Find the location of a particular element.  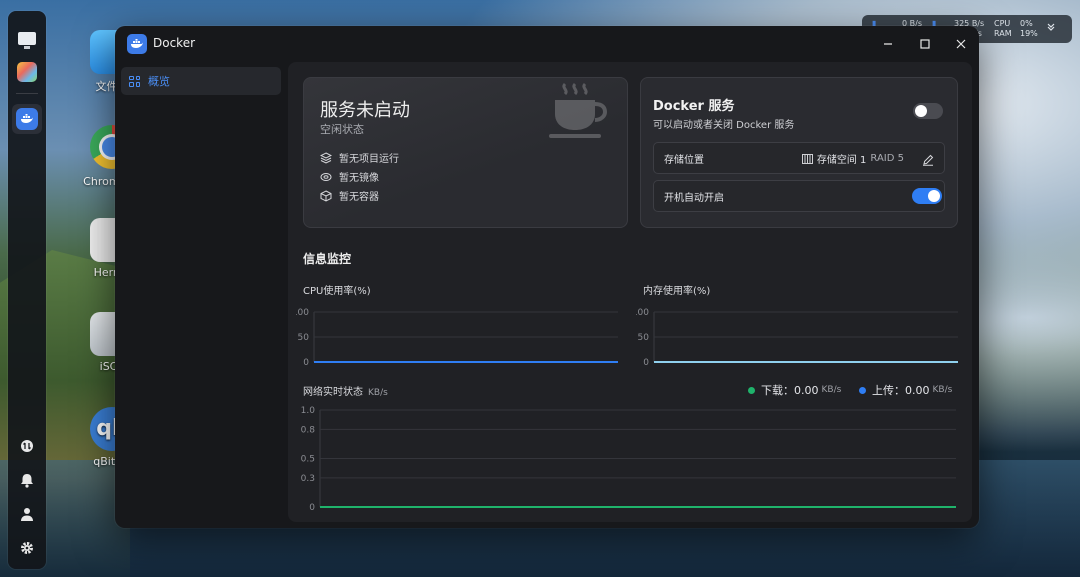

storage-location-label: 存储位置 is located at coordinates (684, 160).